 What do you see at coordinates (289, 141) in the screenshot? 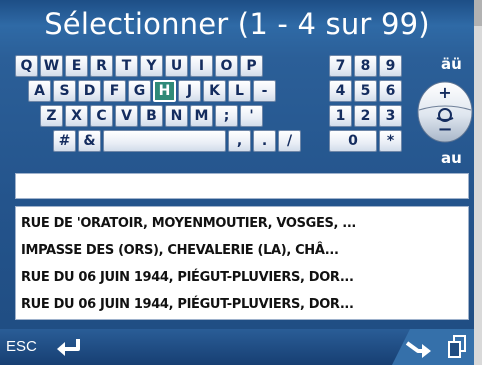
I see `key-slash: /` at bounding box center [289, 141].